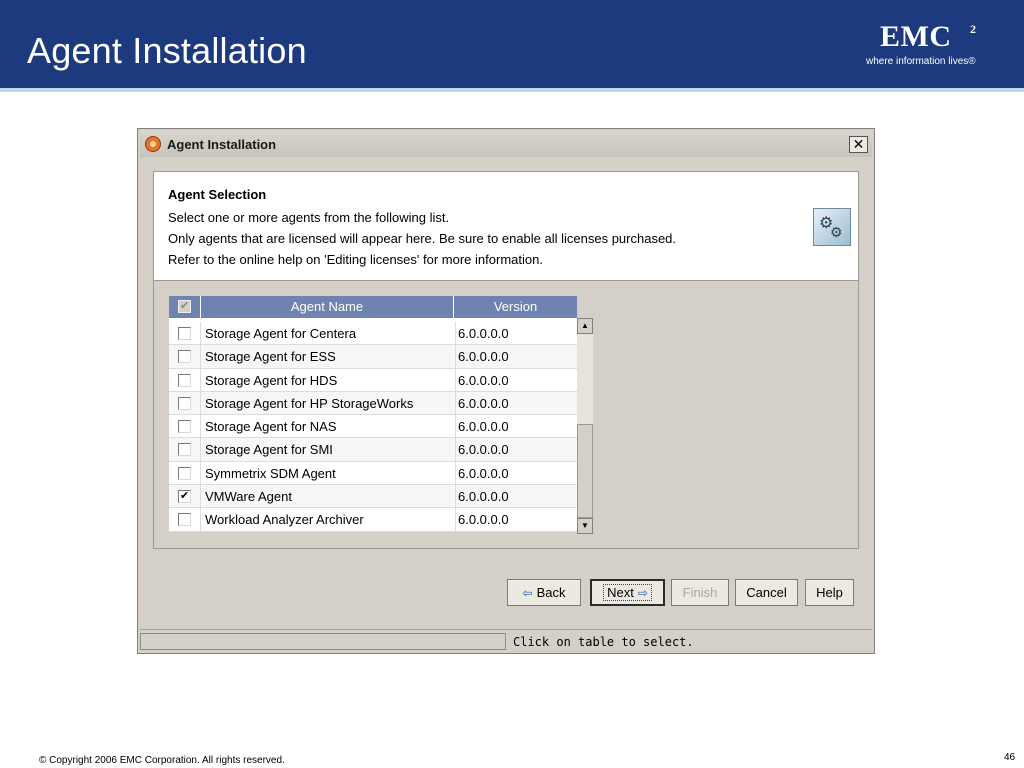  What do you see at coordinates (373, 334) in the screenshot?
I see `table-row: Storage Agent for Centera 6.0.0.0.0` at bounding box center [373, 334].